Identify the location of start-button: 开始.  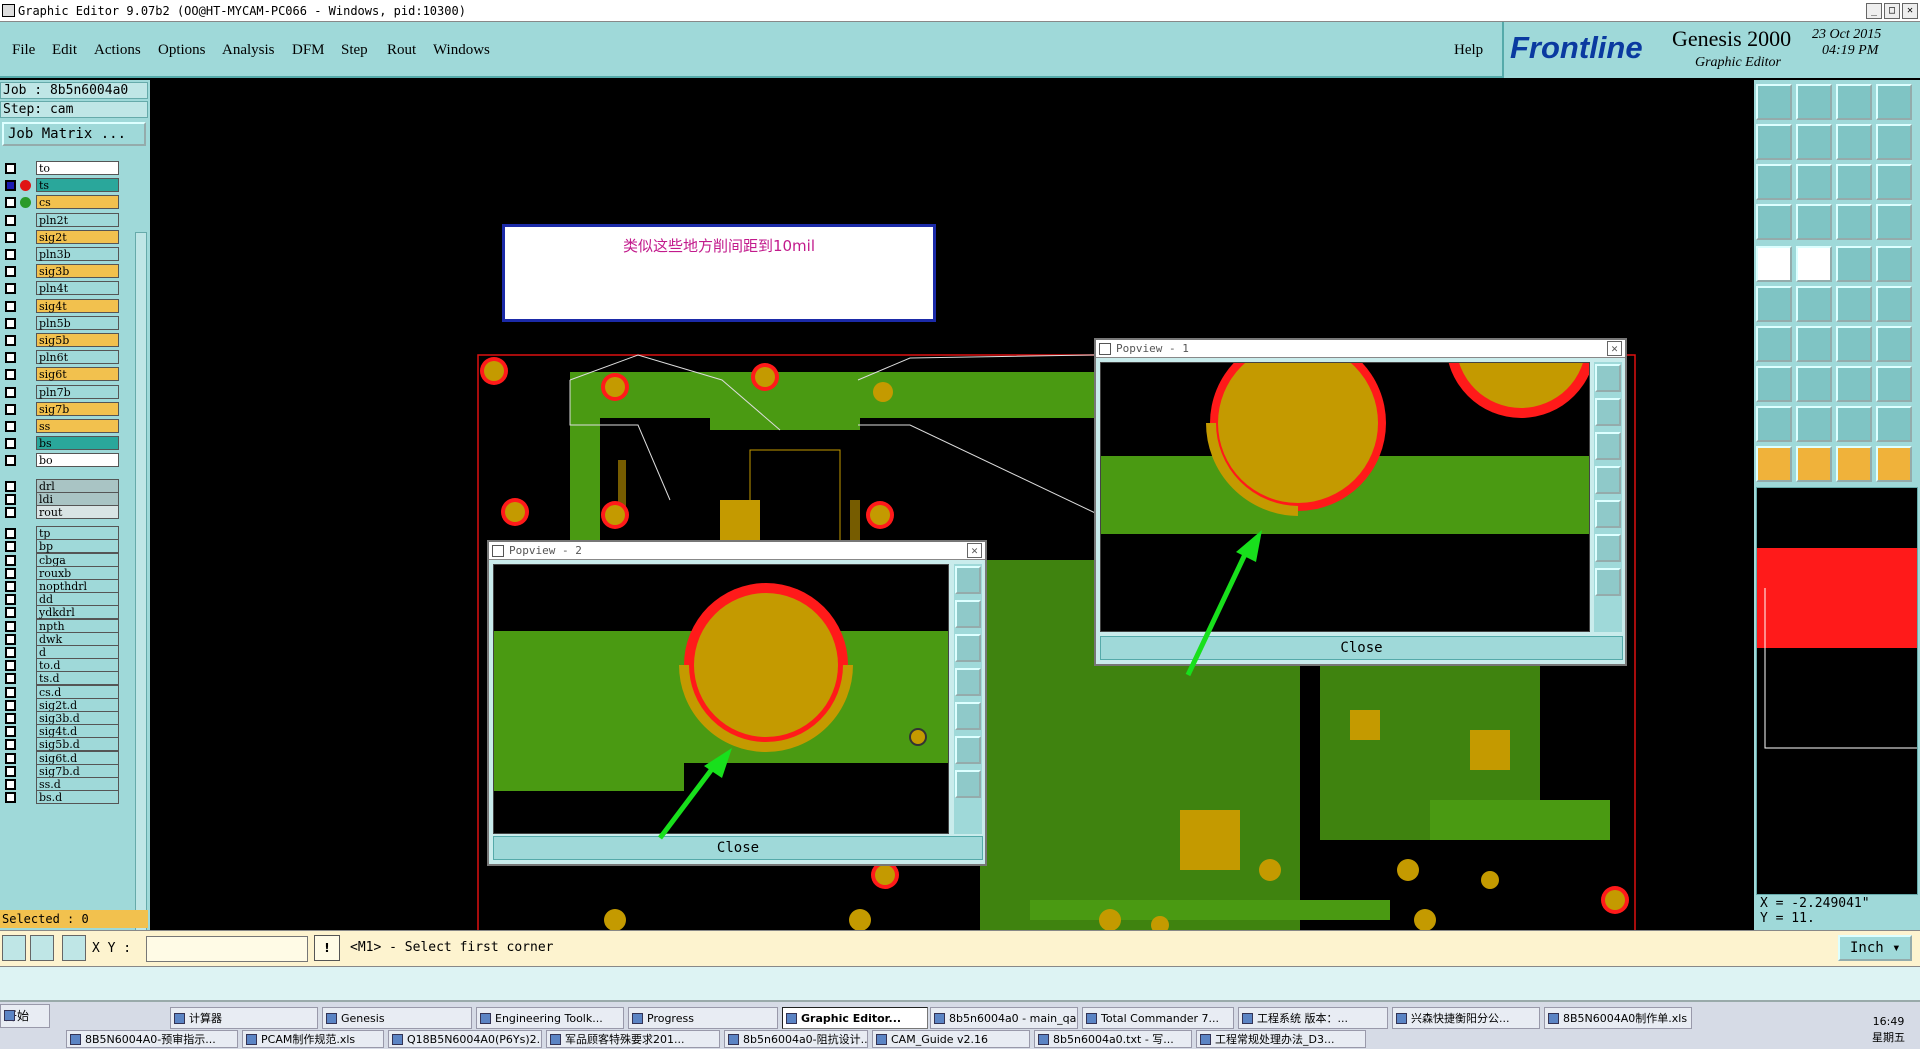
(25, 1016).